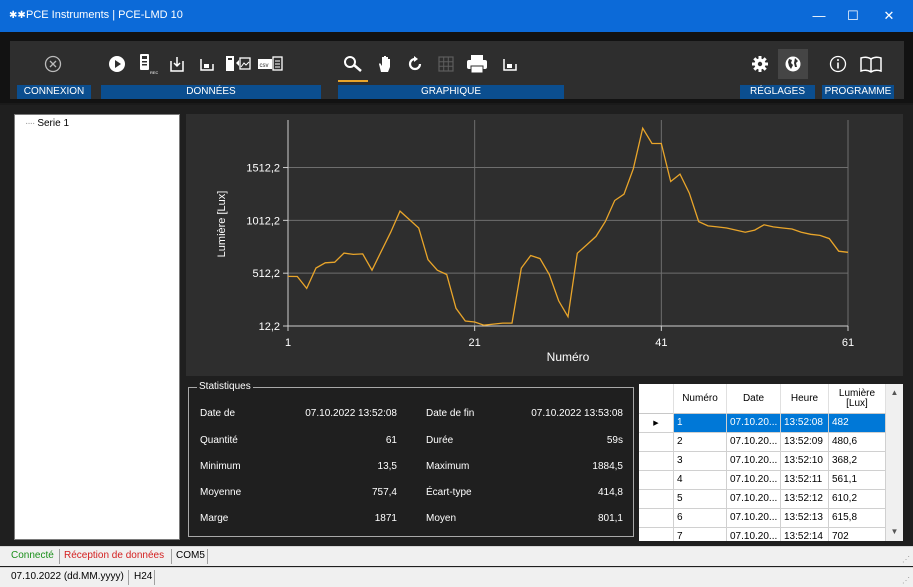 The image size is (913, 587). I want to click on cell-numero: 1, so click(700, 423).